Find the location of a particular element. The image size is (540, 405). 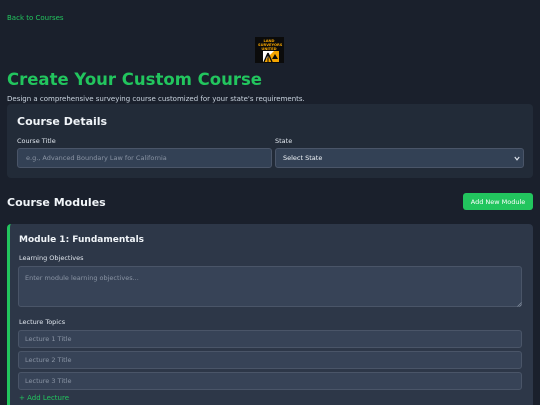

learning-objectives-label: Learning Objectives is located at coordinates (51, 258).